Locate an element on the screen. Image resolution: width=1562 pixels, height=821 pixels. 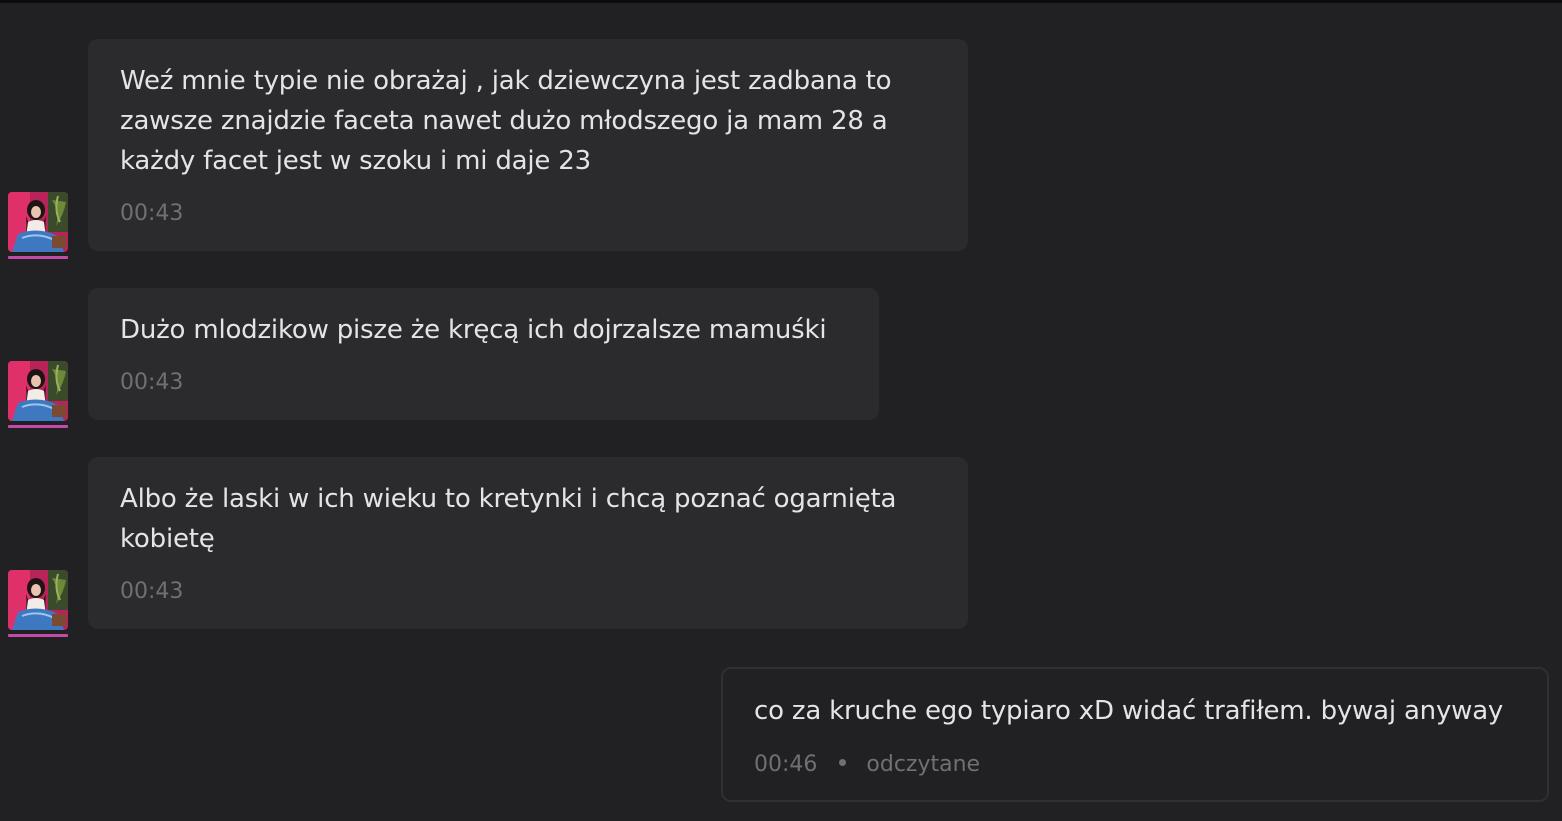
bullet-dot-icon is located at coordinates (843, 762).